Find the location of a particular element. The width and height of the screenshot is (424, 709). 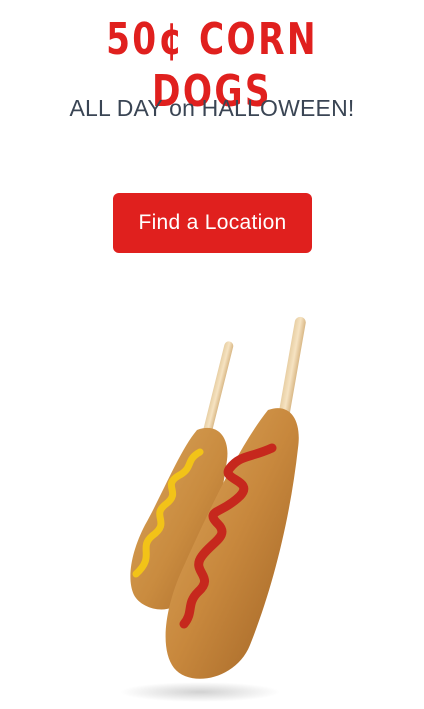

promo-subhead: ALL DAY on HALLOWEEN! is located at coordinates (212, 108).